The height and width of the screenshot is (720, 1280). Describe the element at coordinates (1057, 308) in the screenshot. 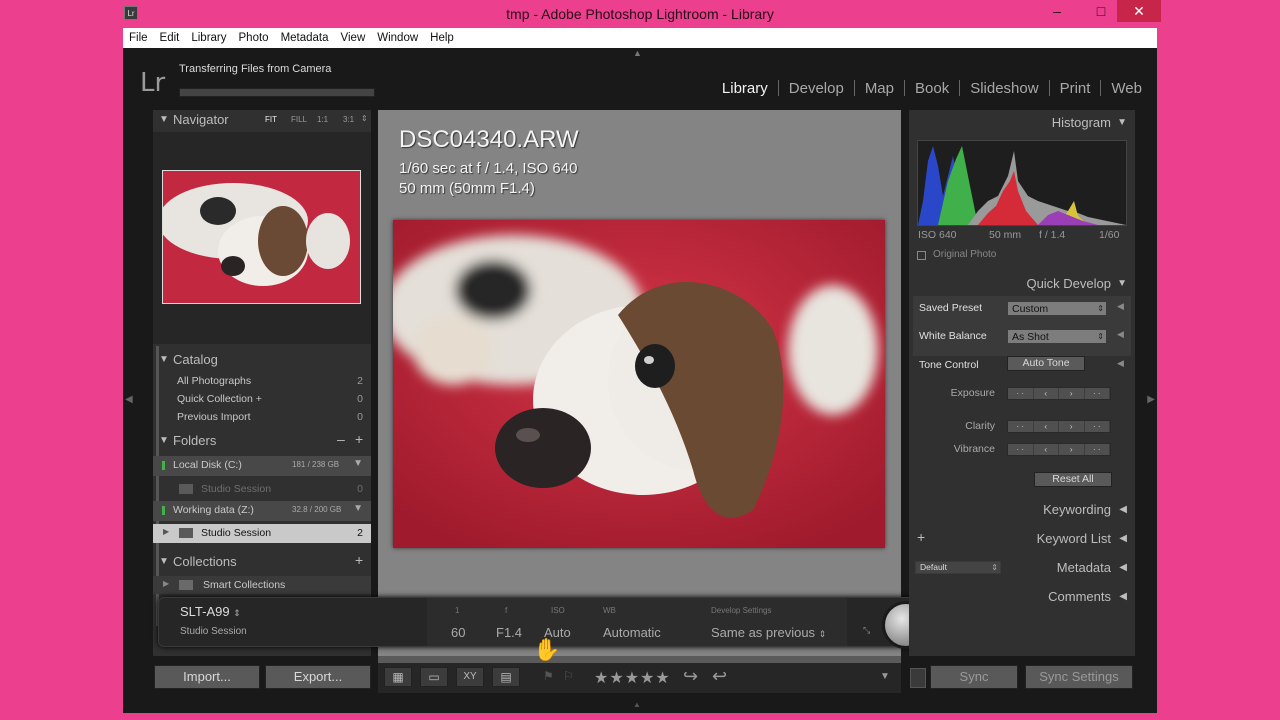

I see `saved-preset-select: Custom ⇕` at that location.